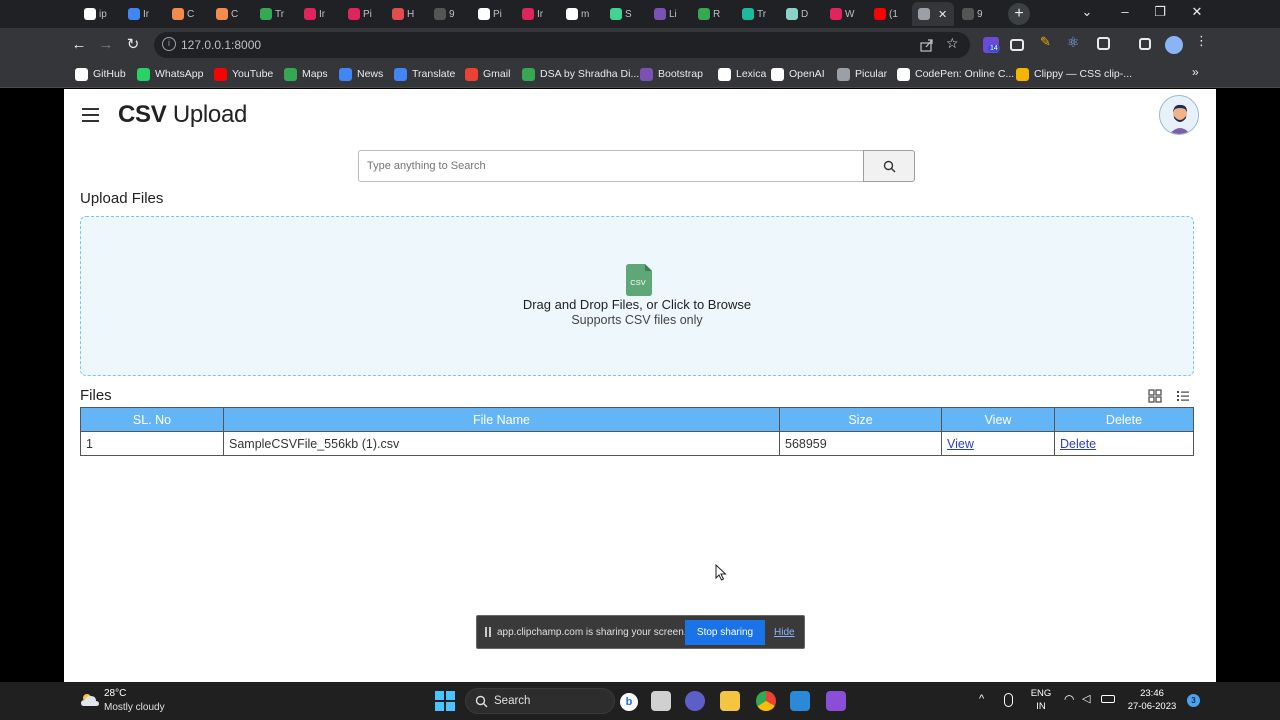 The height and width of the screenshot is (720, 1280). I want to click on browser-tab: W, so click(843, 14).